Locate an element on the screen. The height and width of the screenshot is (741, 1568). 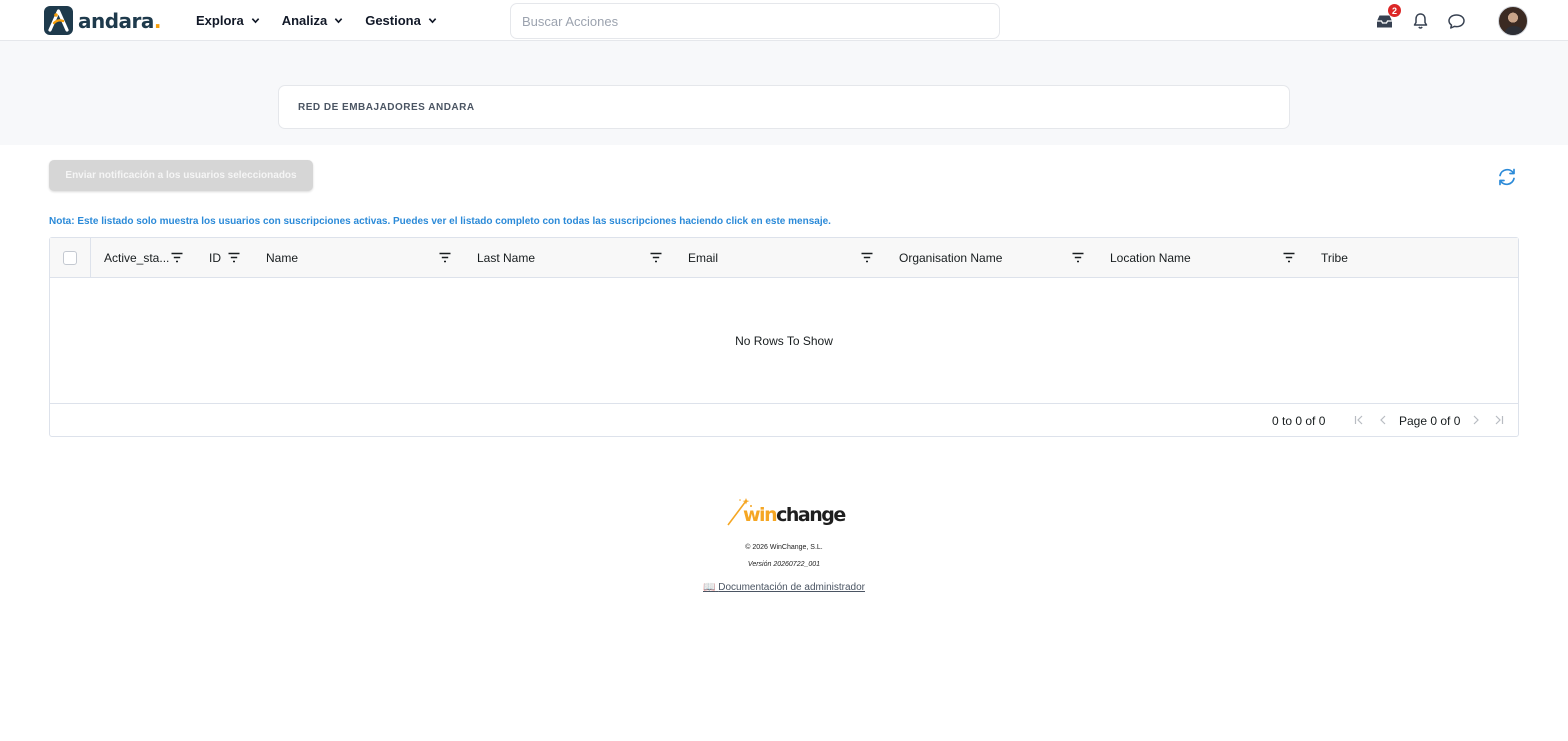
menu-explora: Explora is located at coordinates (228, 20).